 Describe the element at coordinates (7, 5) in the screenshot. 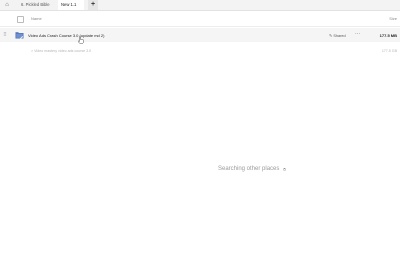

I see `home-icon: ⌂` at that location.